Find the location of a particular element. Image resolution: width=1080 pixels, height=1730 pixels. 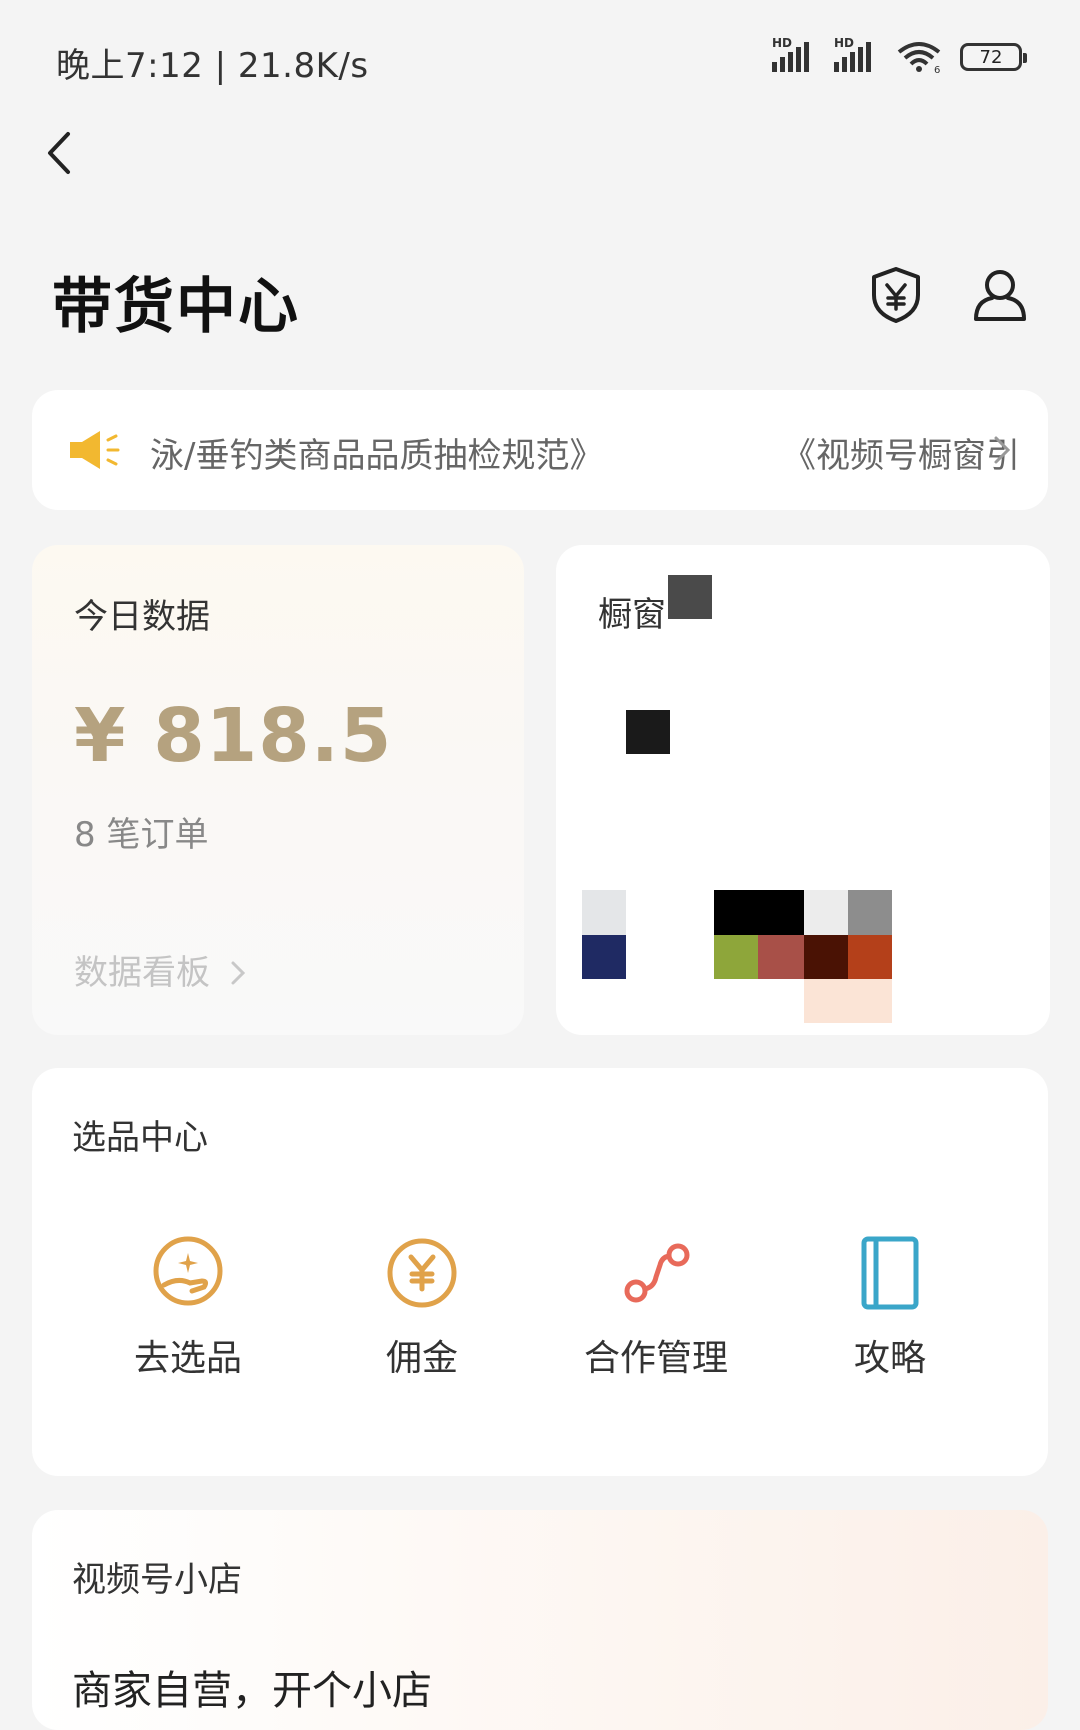

showcase-label: 橱窗 is located at coordinates (632, 615).